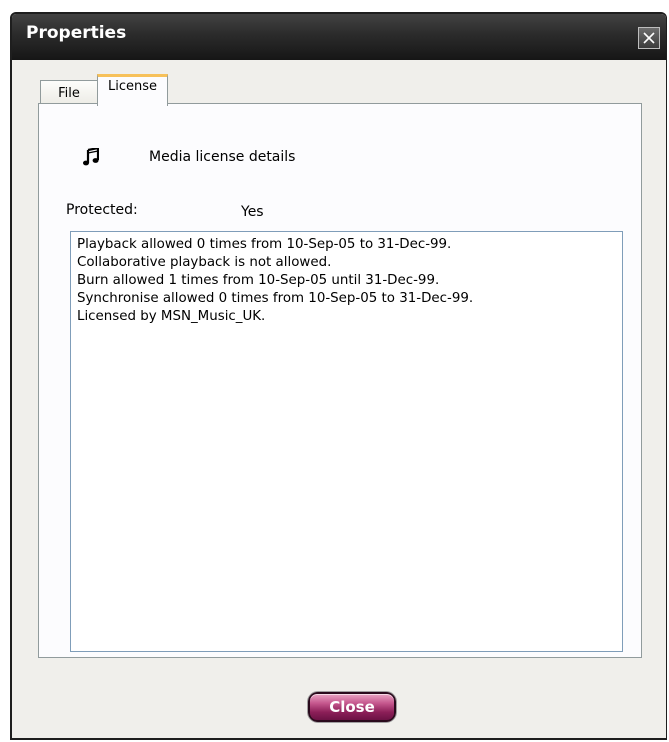 The image size is (669, 742). I want to click on license-detail-line: Collaborative playback is not allowed., so click(204, 262).